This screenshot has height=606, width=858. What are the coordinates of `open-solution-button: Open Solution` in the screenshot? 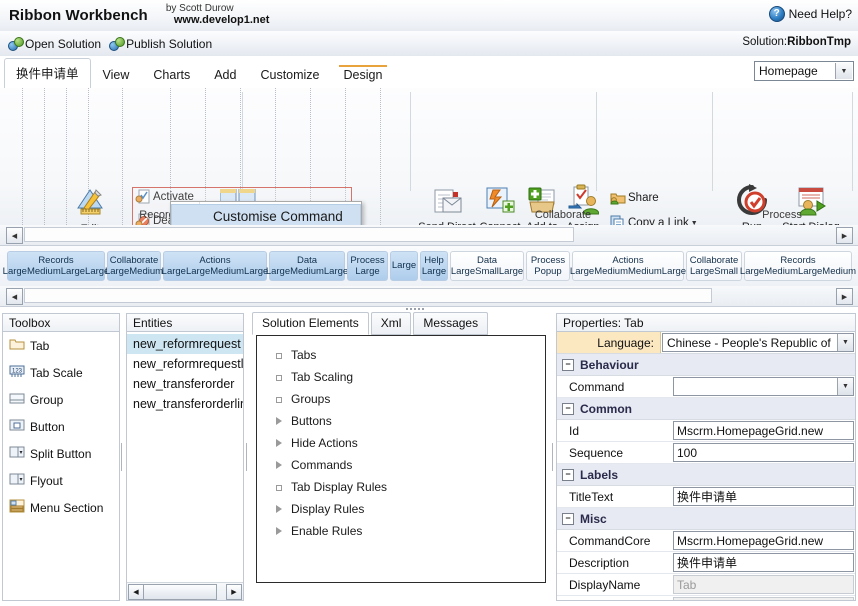 It's located at (54, 43).